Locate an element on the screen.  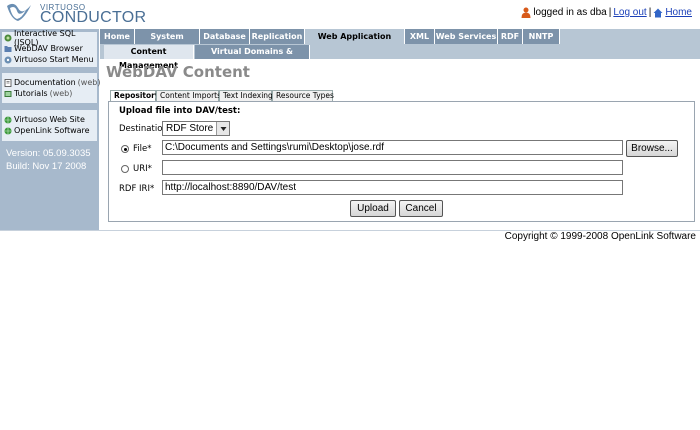
tab-text-indexing: Text Indexing is located at coordinates (246, 95).